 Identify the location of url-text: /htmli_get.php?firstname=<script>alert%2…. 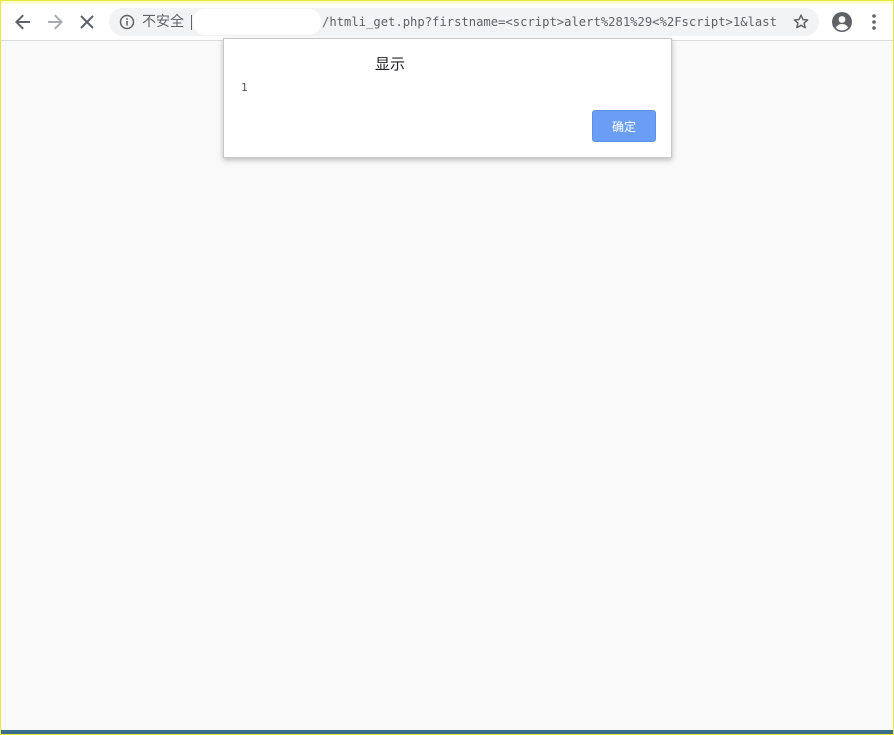
(549, 22).